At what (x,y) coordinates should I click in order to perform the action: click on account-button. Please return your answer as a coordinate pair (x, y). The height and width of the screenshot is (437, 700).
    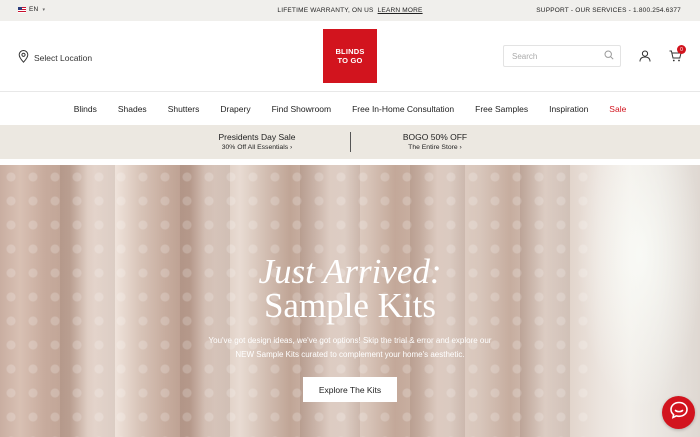
    Looking at the image, I should click on (645, 58).